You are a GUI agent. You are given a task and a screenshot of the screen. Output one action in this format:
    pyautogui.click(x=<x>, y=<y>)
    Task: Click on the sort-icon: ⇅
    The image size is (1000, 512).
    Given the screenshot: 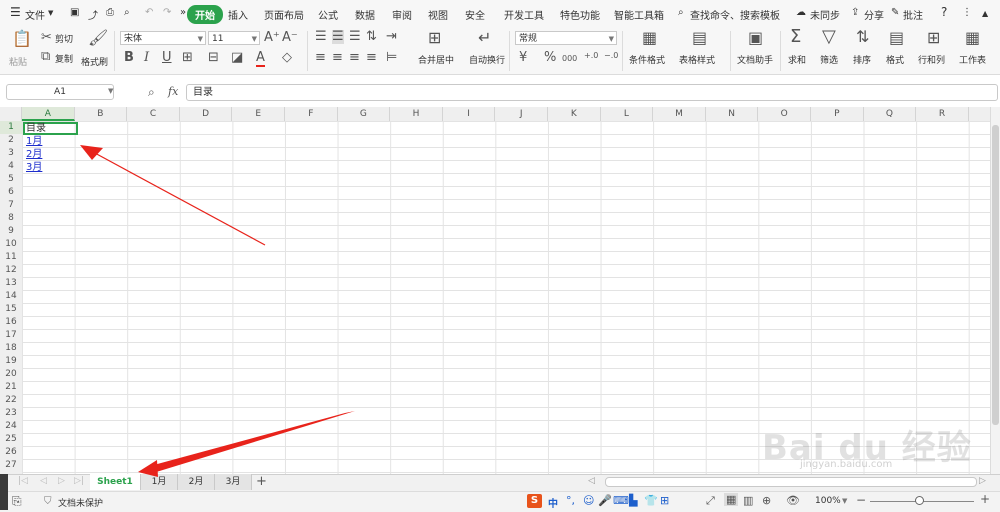 What is the action you would take?
    pyautogui.click(x=862, y=37)
    